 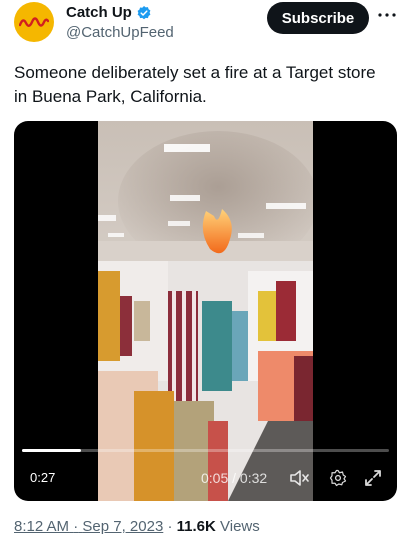 I want to click on tweet-time: 8:12 AM, so click(x=42, y=526).